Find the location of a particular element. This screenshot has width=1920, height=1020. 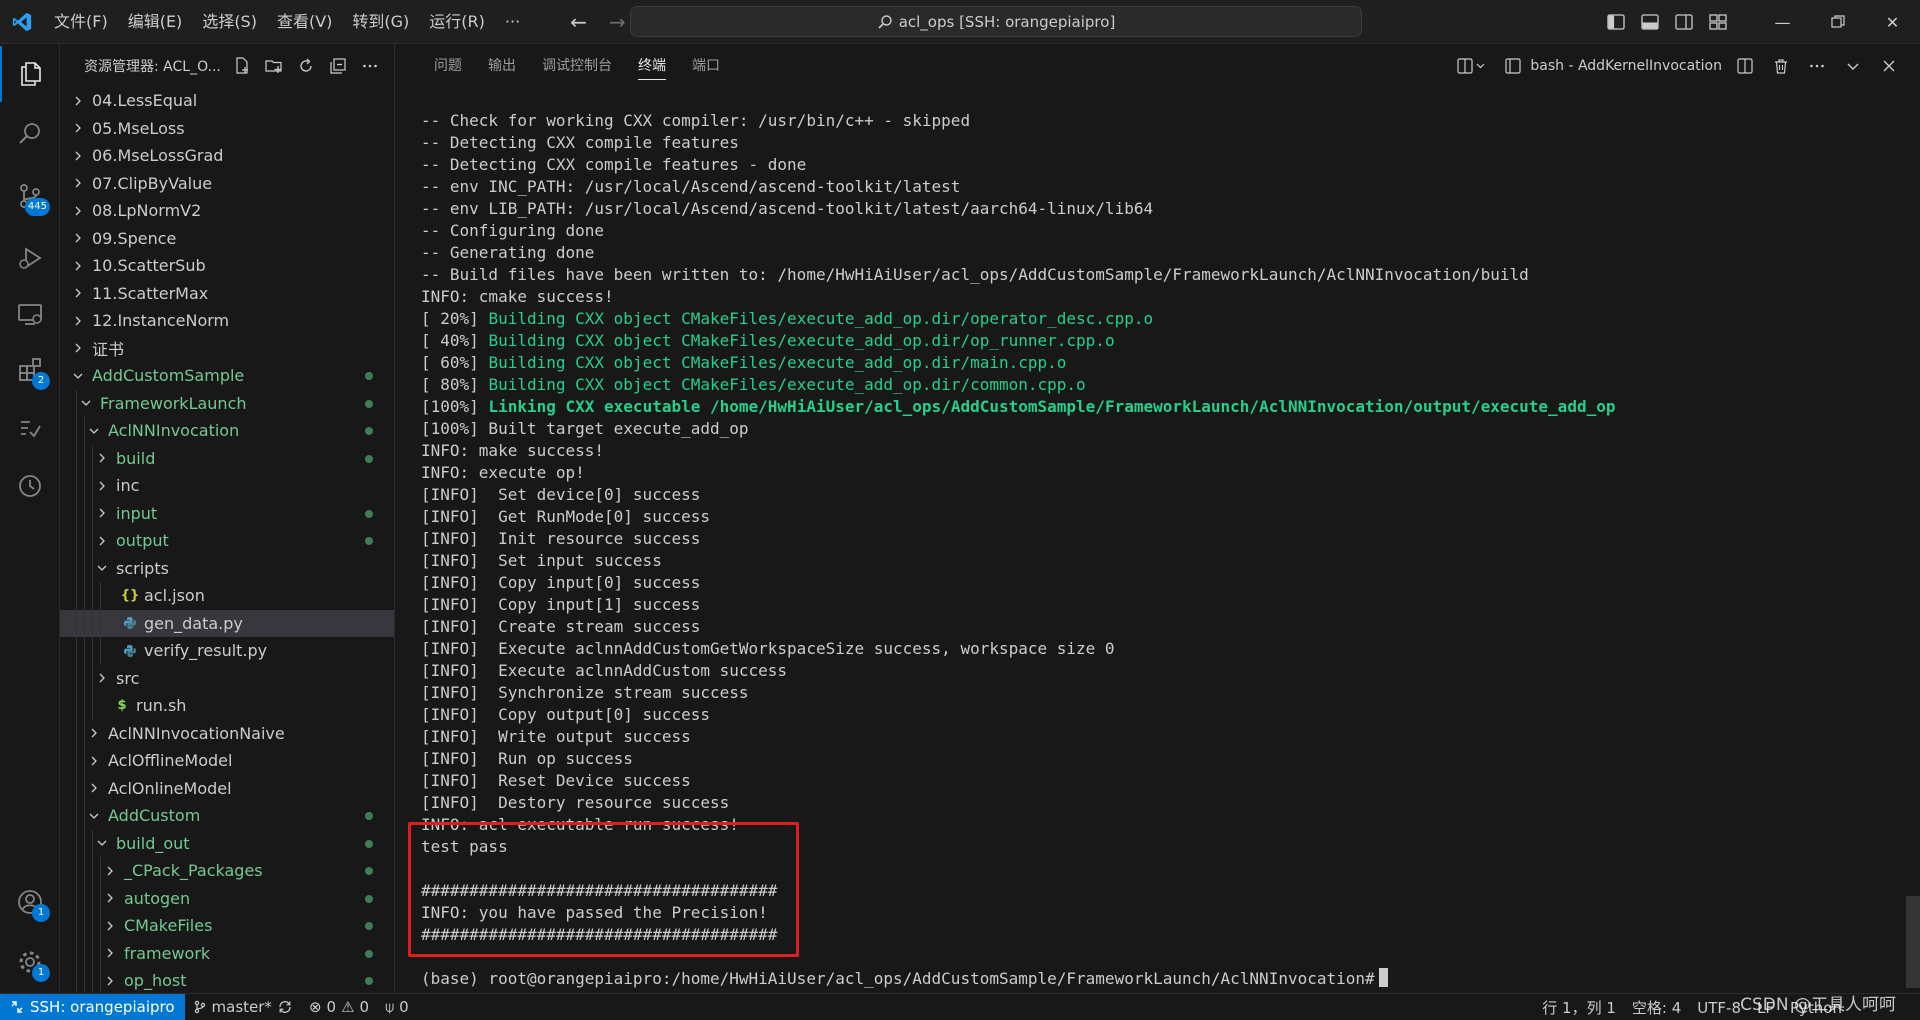

tree-item-label: 12.InstanceNorm is located at coordinates (161, 321).